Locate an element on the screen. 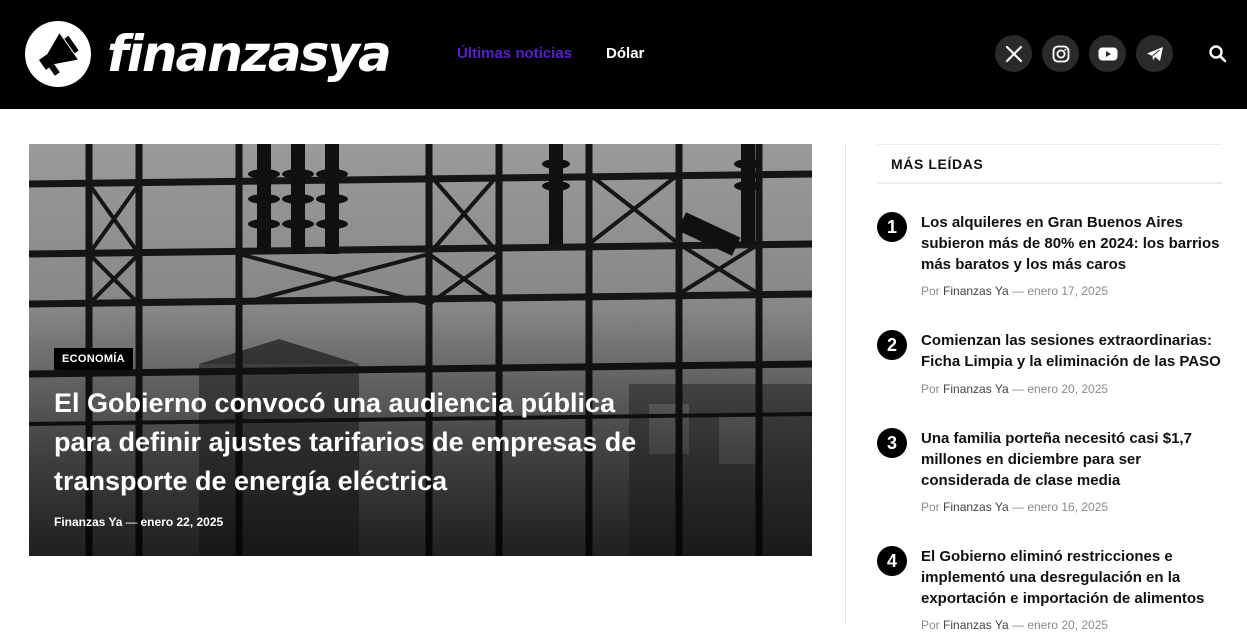 This screenshot has height=632, width=1247. rank-badge: 1 is located at coordinates (892, 227).